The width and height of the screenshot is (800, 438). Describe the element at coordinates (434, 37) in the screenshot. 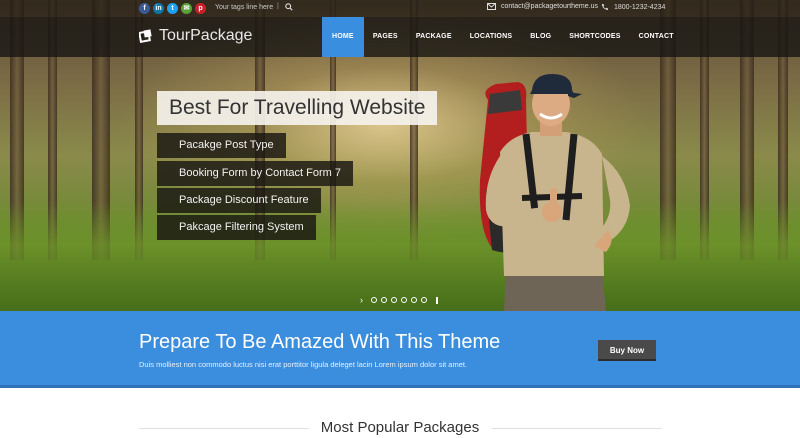

I see `nav-item-package: PACKAGE` at that location.